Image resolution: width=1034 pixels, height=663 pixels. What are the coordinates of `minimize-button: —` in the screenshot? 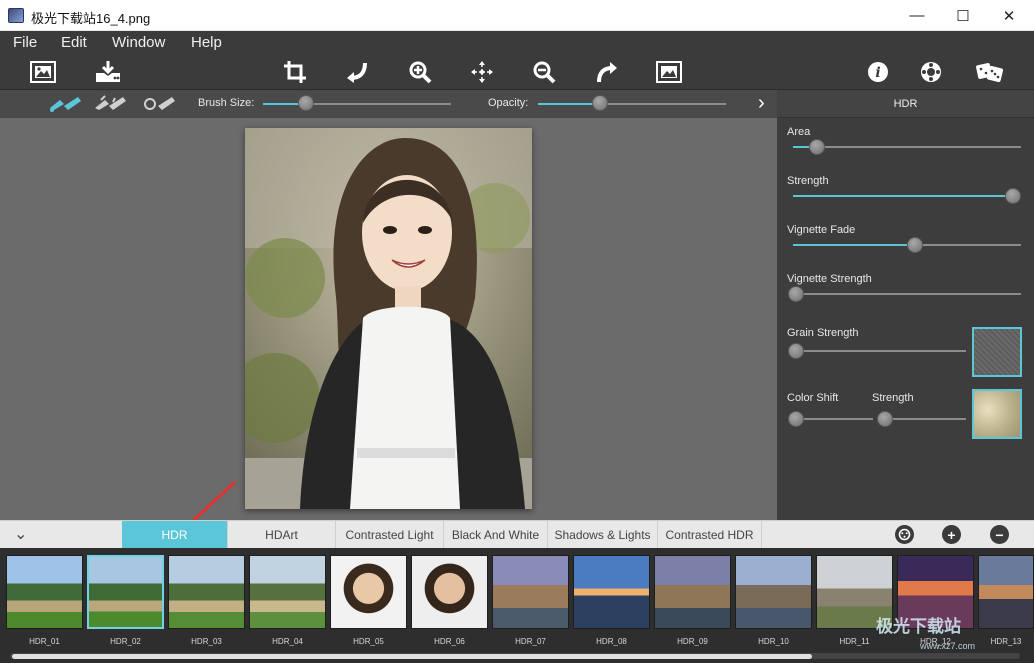 It's located at (917, 15).